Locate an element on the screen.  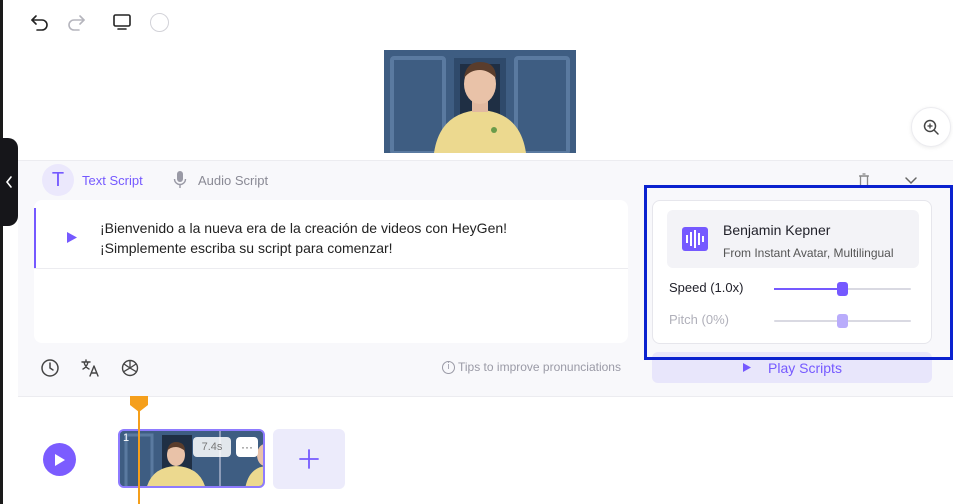
redo-button is located at coordinates (76, 22).